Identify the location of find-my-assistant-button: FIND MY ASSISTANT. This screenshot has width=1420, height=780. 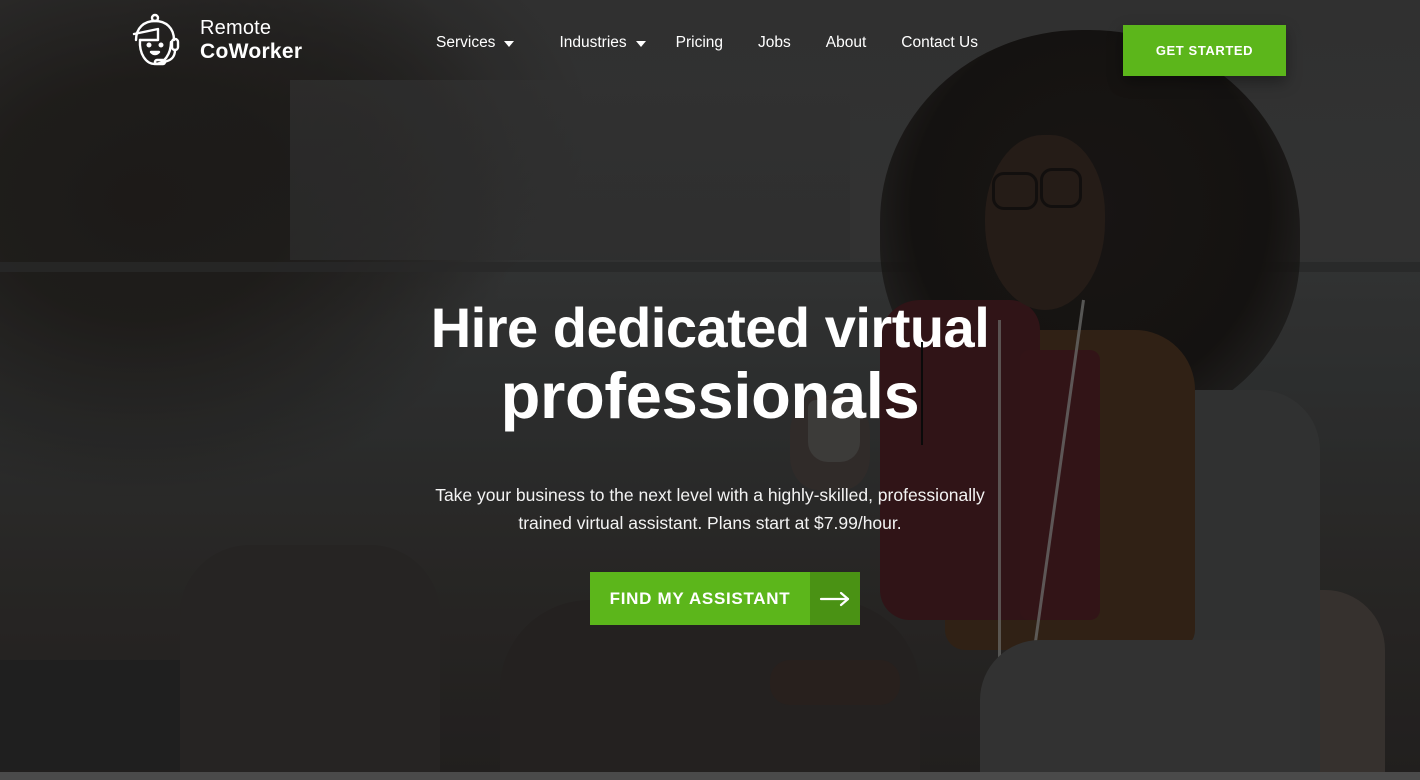
(725, 598).